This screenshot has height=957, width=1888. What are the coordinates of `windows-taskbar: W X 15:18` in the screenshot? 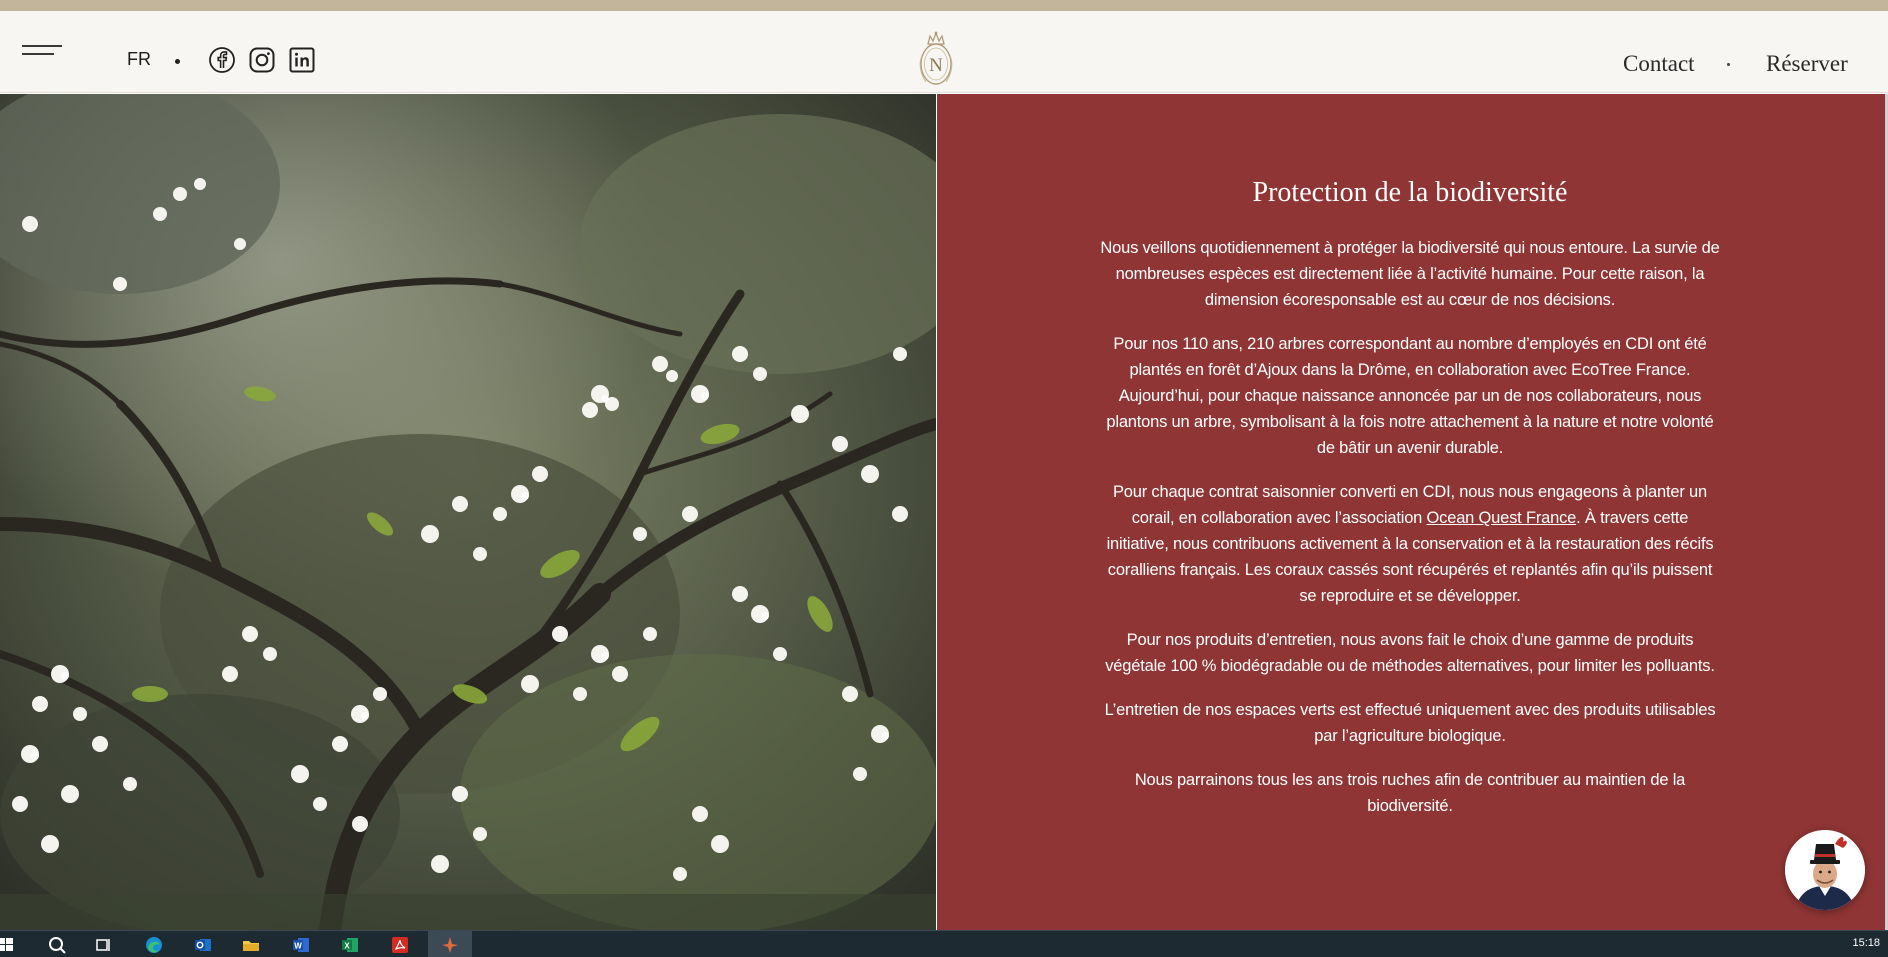 It's located at (944, 943).